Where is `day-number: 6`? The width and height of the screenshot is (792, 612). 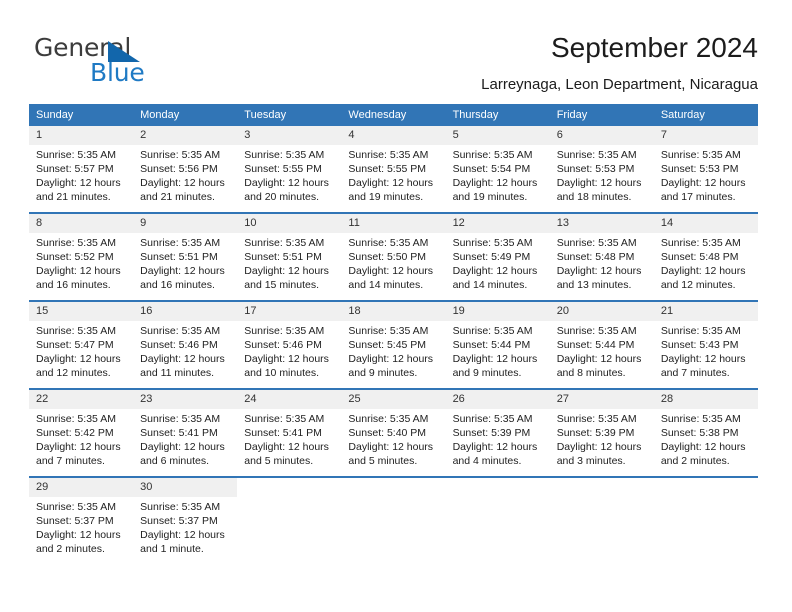
day-number: 6 is located at coordinates (601, 135).